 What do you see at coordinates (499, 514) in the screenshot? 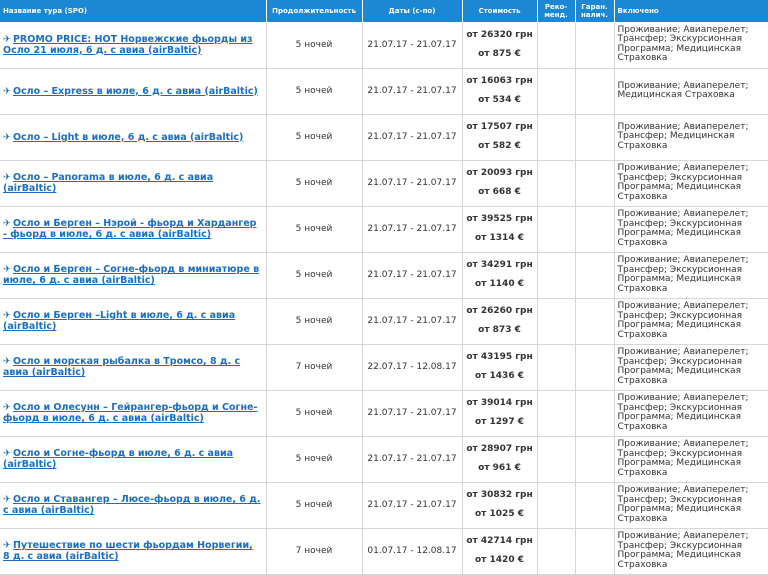
I see `price-eur: от 1025 €` at bounding box center [499, 514].